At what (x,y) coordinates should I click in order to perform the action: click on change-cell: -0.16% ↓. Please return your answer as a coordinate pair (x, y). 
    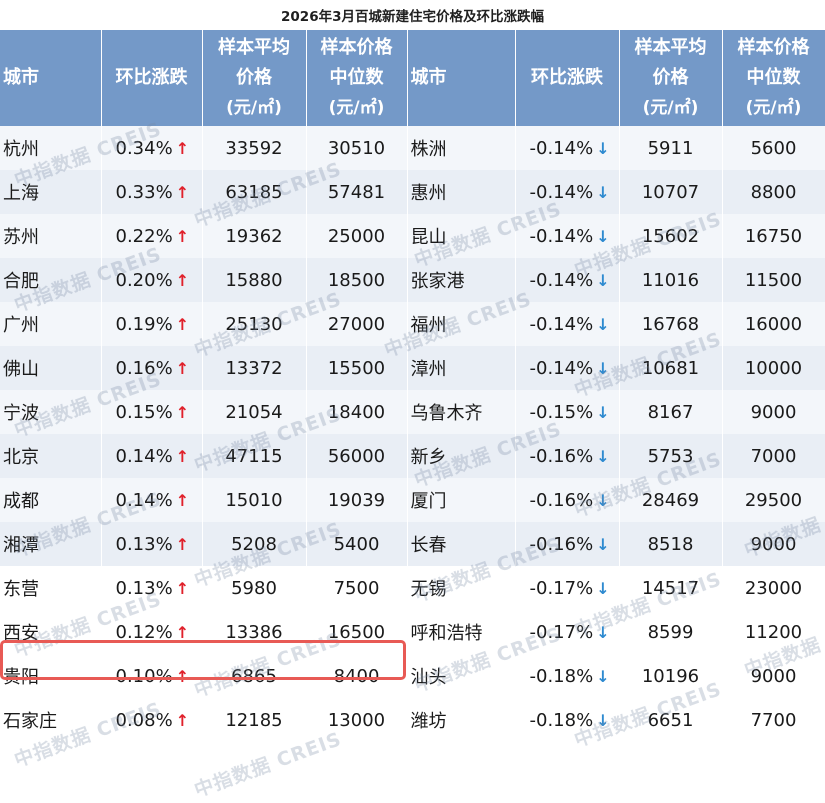
    Looking at the image, I should click on (567, 544).